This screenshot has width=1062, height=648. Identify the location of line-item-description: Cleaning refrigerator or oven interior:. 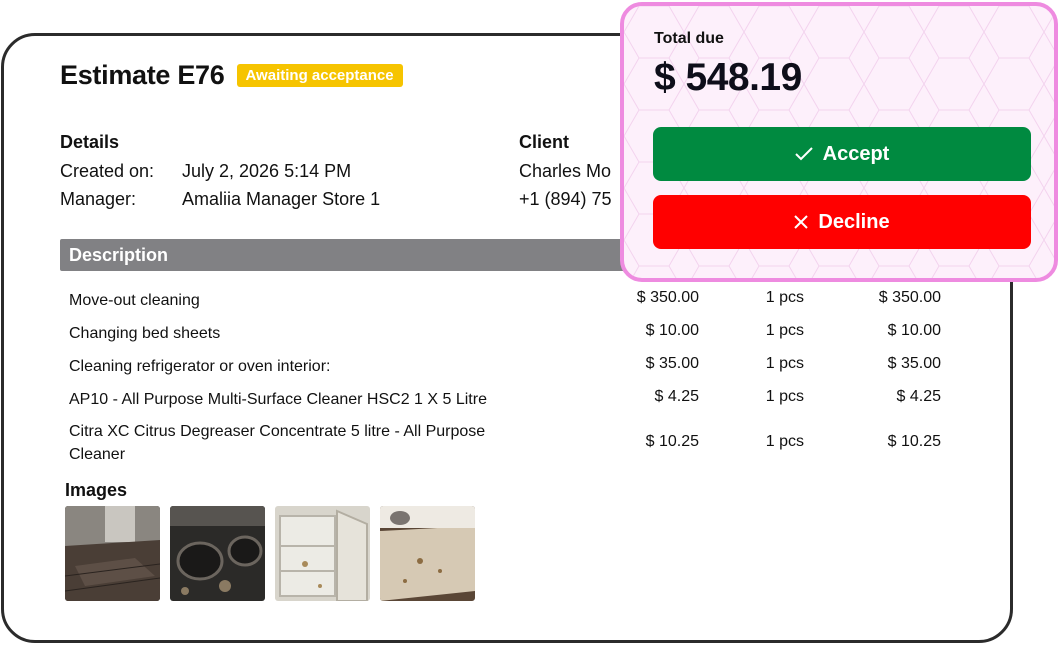
(200, 366).